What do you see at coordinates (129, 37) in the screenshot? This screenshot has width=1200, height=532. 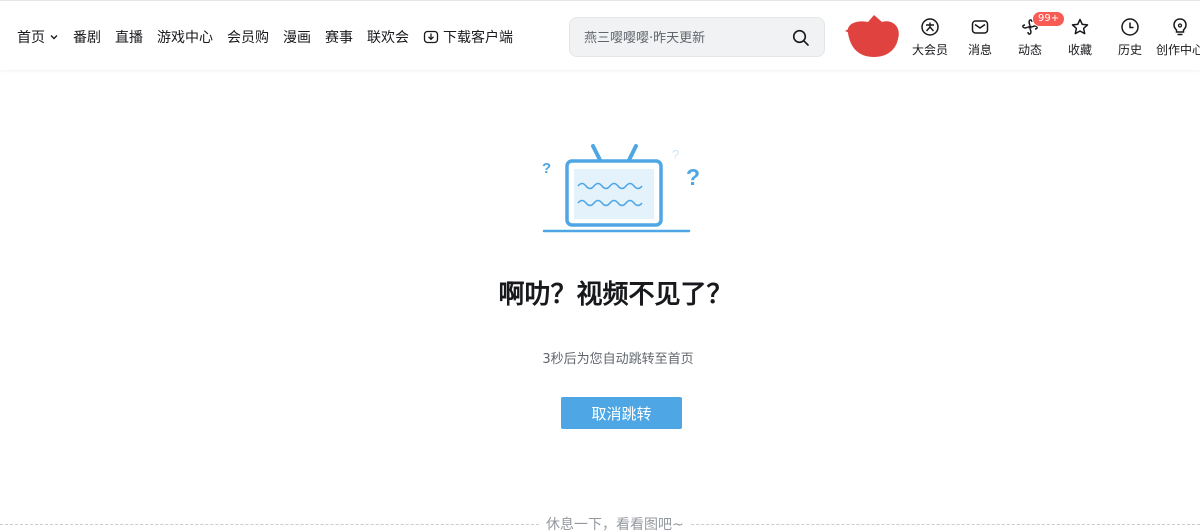 I see `nav-live: 直播` at bounding box center [129, 37].